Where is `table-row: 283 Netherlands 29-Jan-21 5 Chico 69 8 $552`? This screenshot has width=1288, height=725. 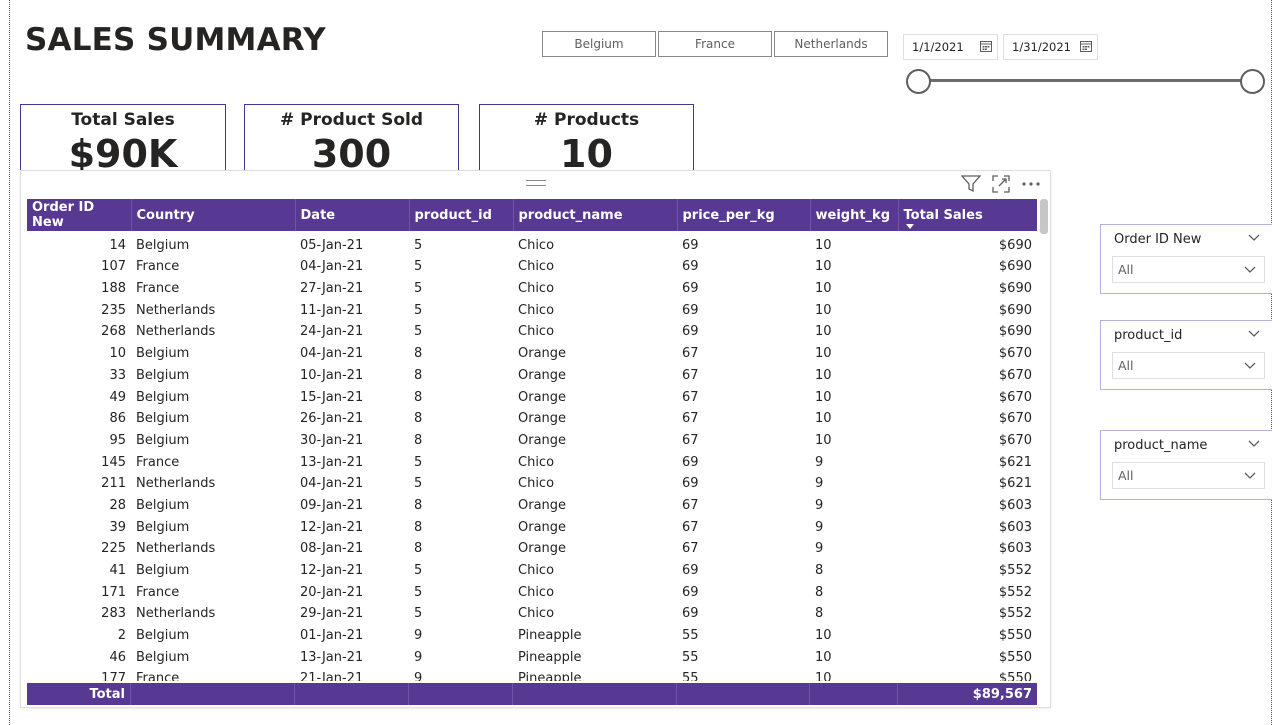
table-row: 283 Netherlands 29-Jan-21 5 Chico 69 8 $552 is located at coordinates (532, 611).